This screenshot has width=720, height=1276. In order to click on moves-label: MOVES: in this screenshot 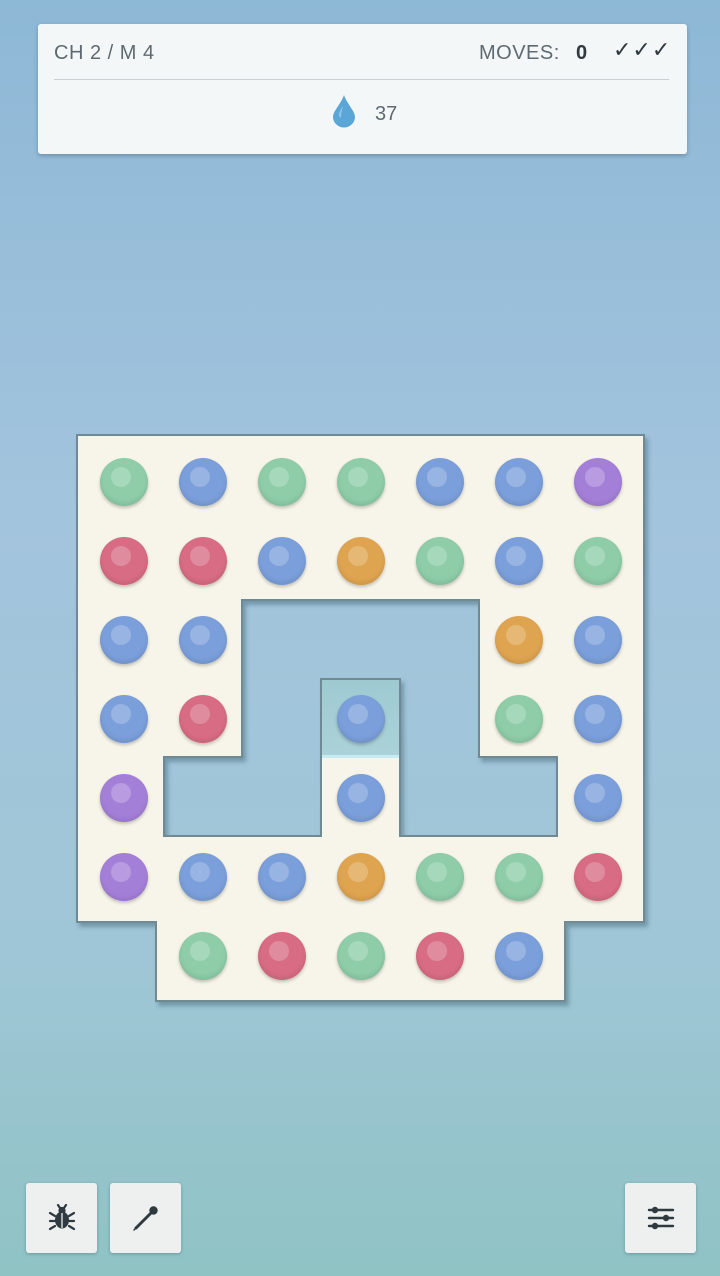, I will do `click(519, 53)`.